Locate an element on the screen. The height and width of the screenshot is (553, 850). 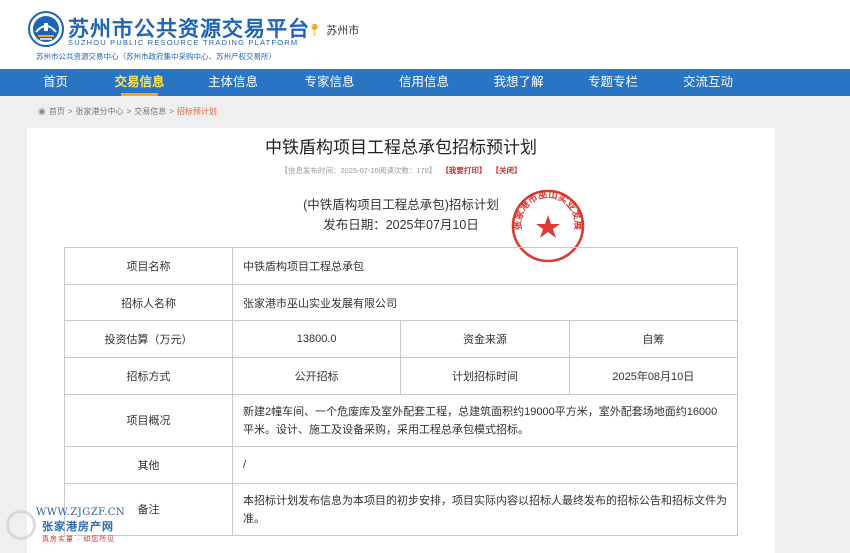
table-row: 招标人名称 张家港市巫山实业发展有限公司 is located at coordinates (401, 302).